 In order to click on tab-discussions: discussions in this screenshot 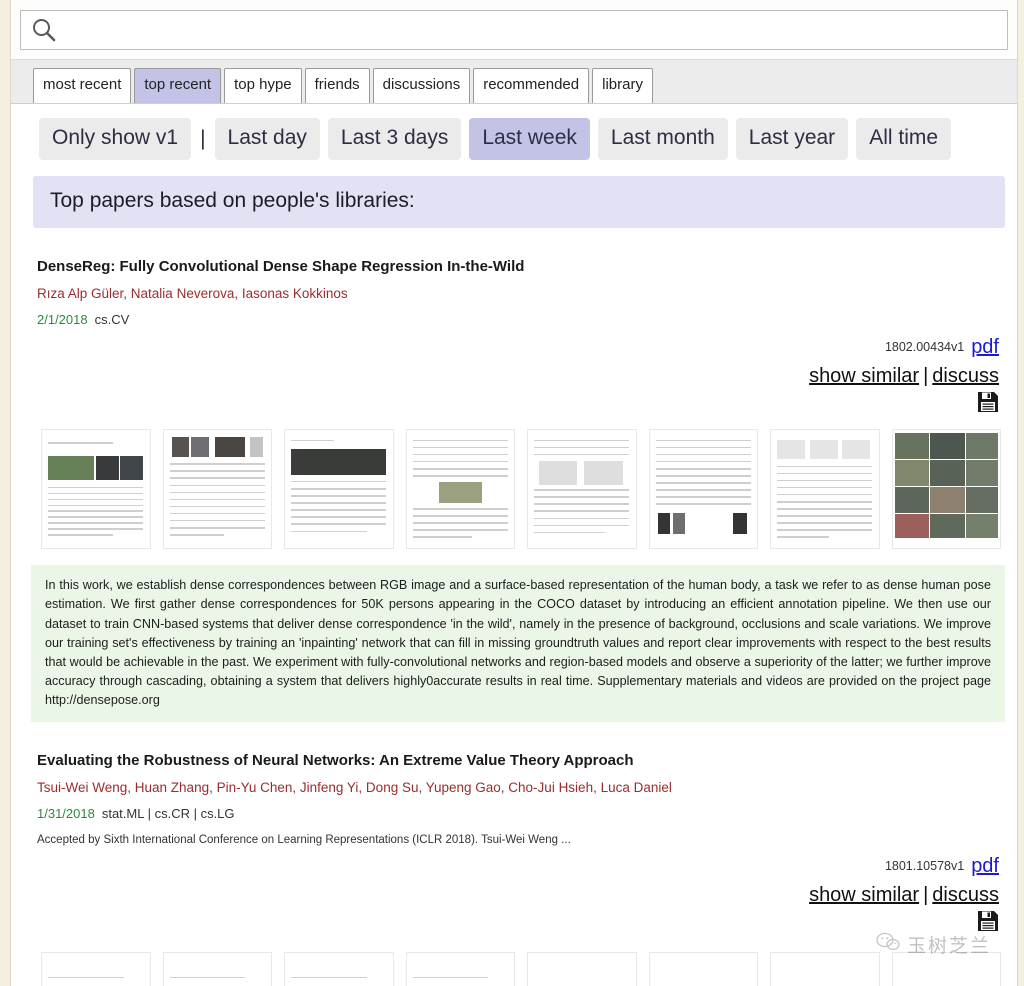, I will do `click(421, 85)`.